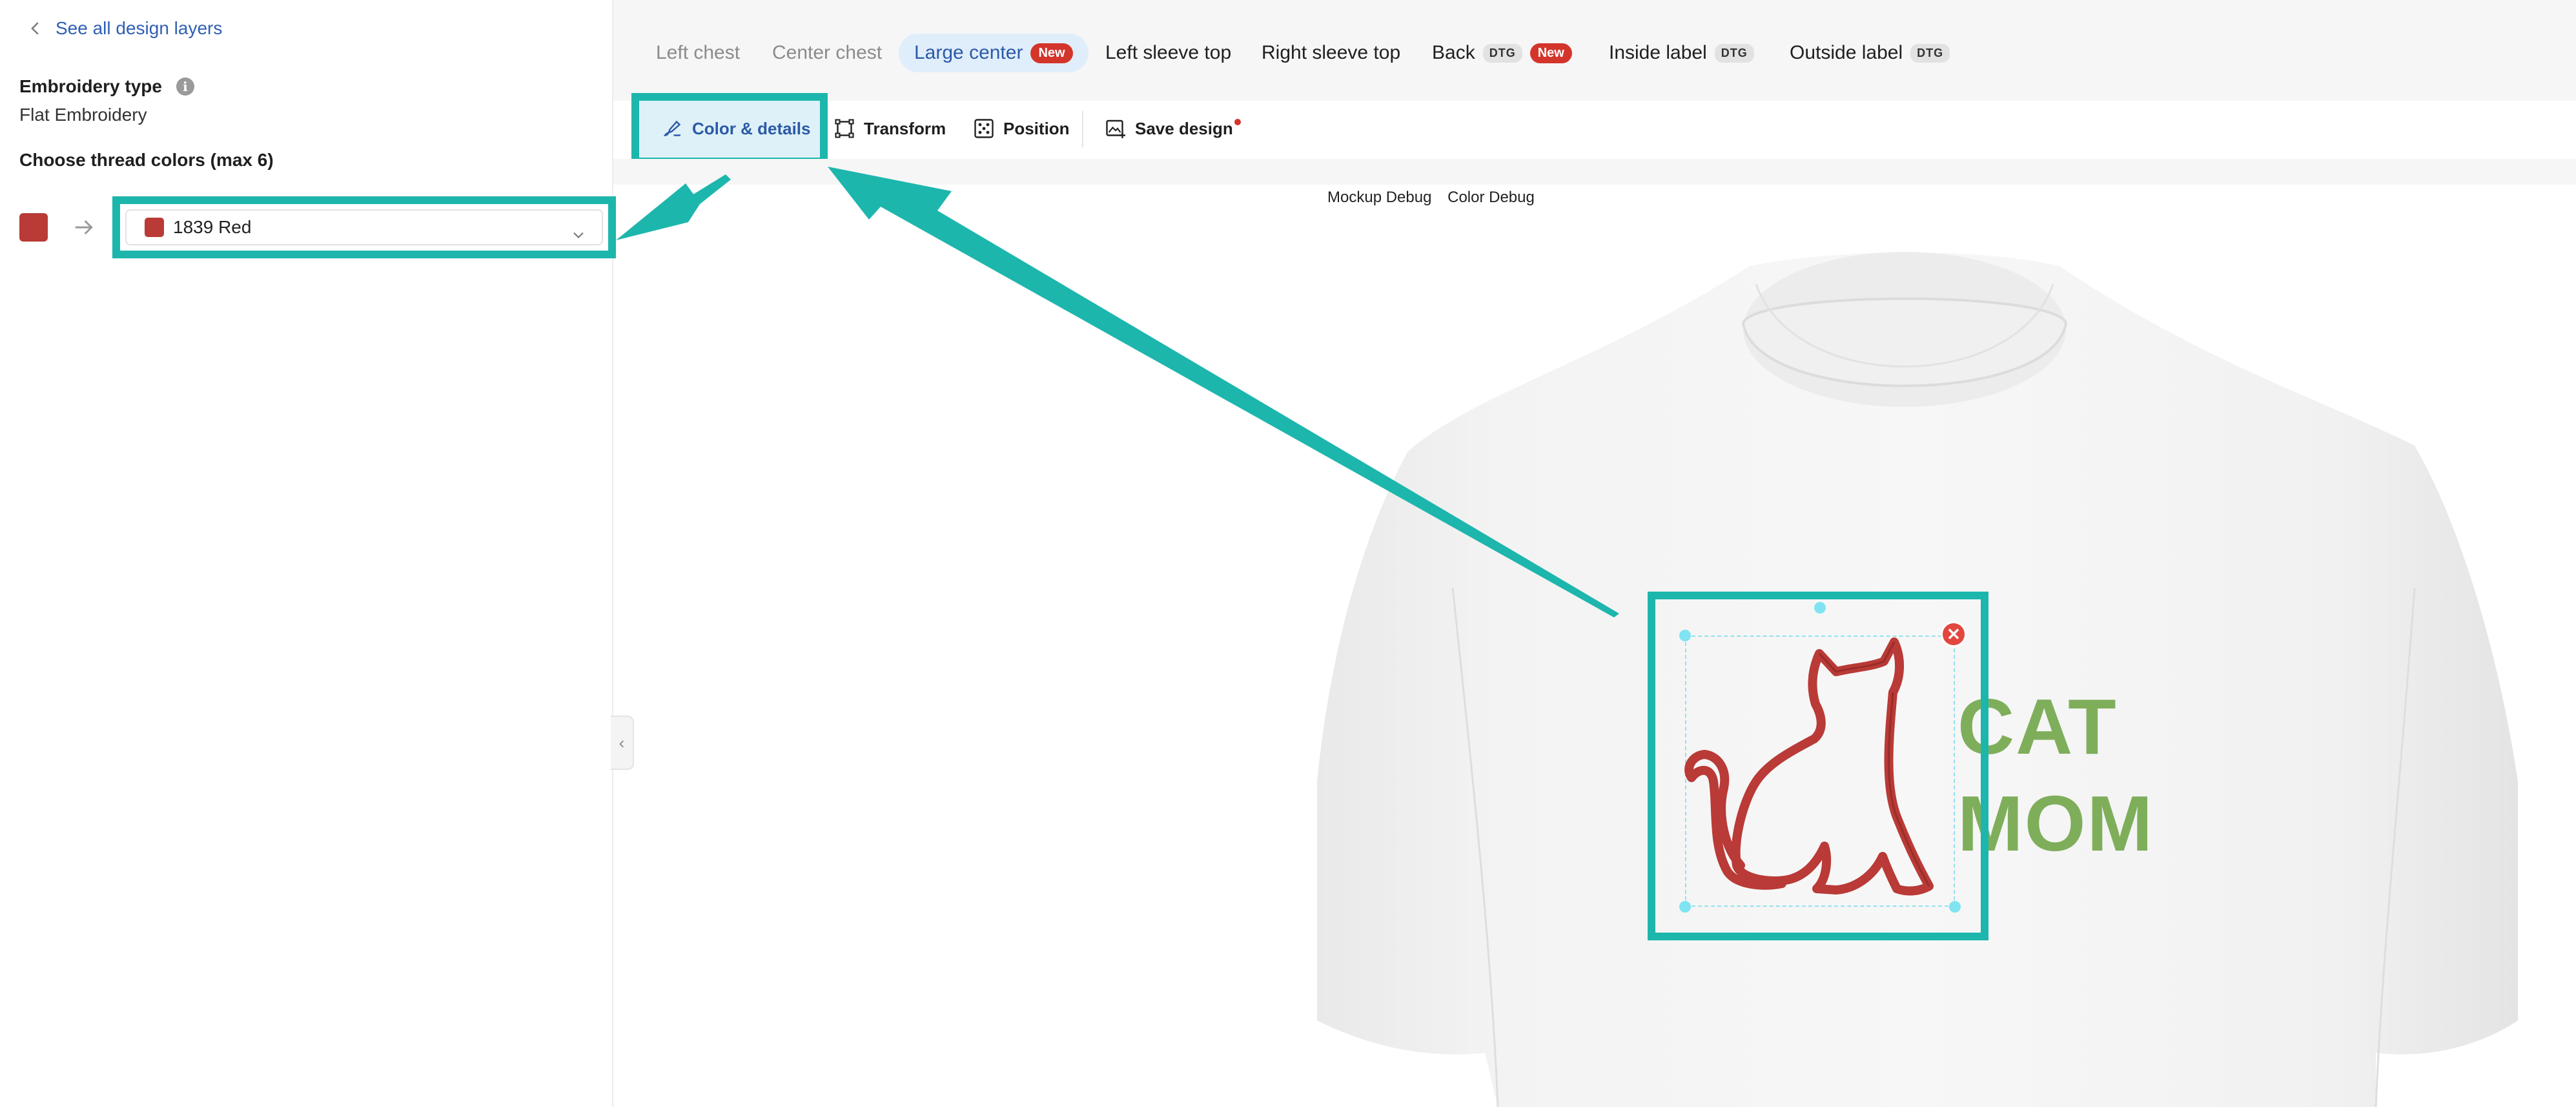 The height and width of the screenshot is (1107, 2576). Describe the element at coordinates (1082, 129) in the screenshot. I see `toolbar-divider` at that location.